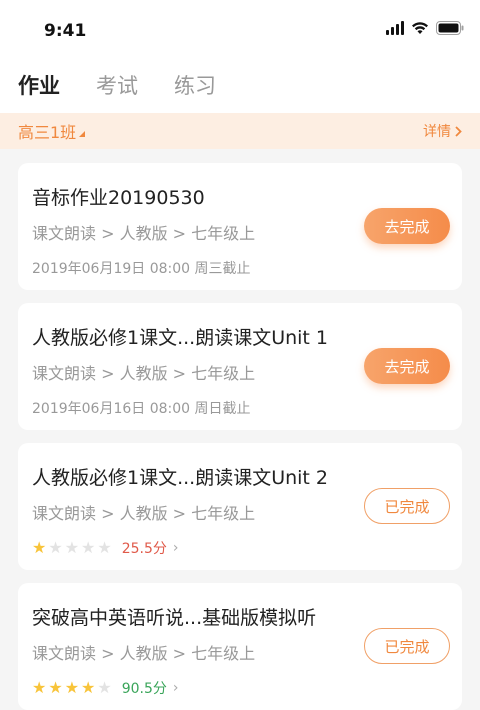  What do you see at coordinates (65, 31) in the screenshot?
I see `status-time: 9:41` at bounding box center [65, 31].